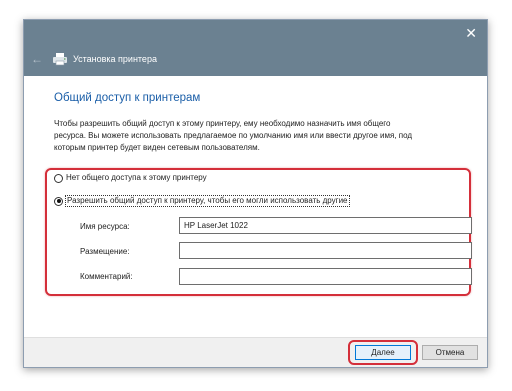 This screenshot has width=512, height=391. What do you see at coordinates (115, 59) in the screenshot?
I see `window-title: Установка принтера` at bounding box center [115, 59].